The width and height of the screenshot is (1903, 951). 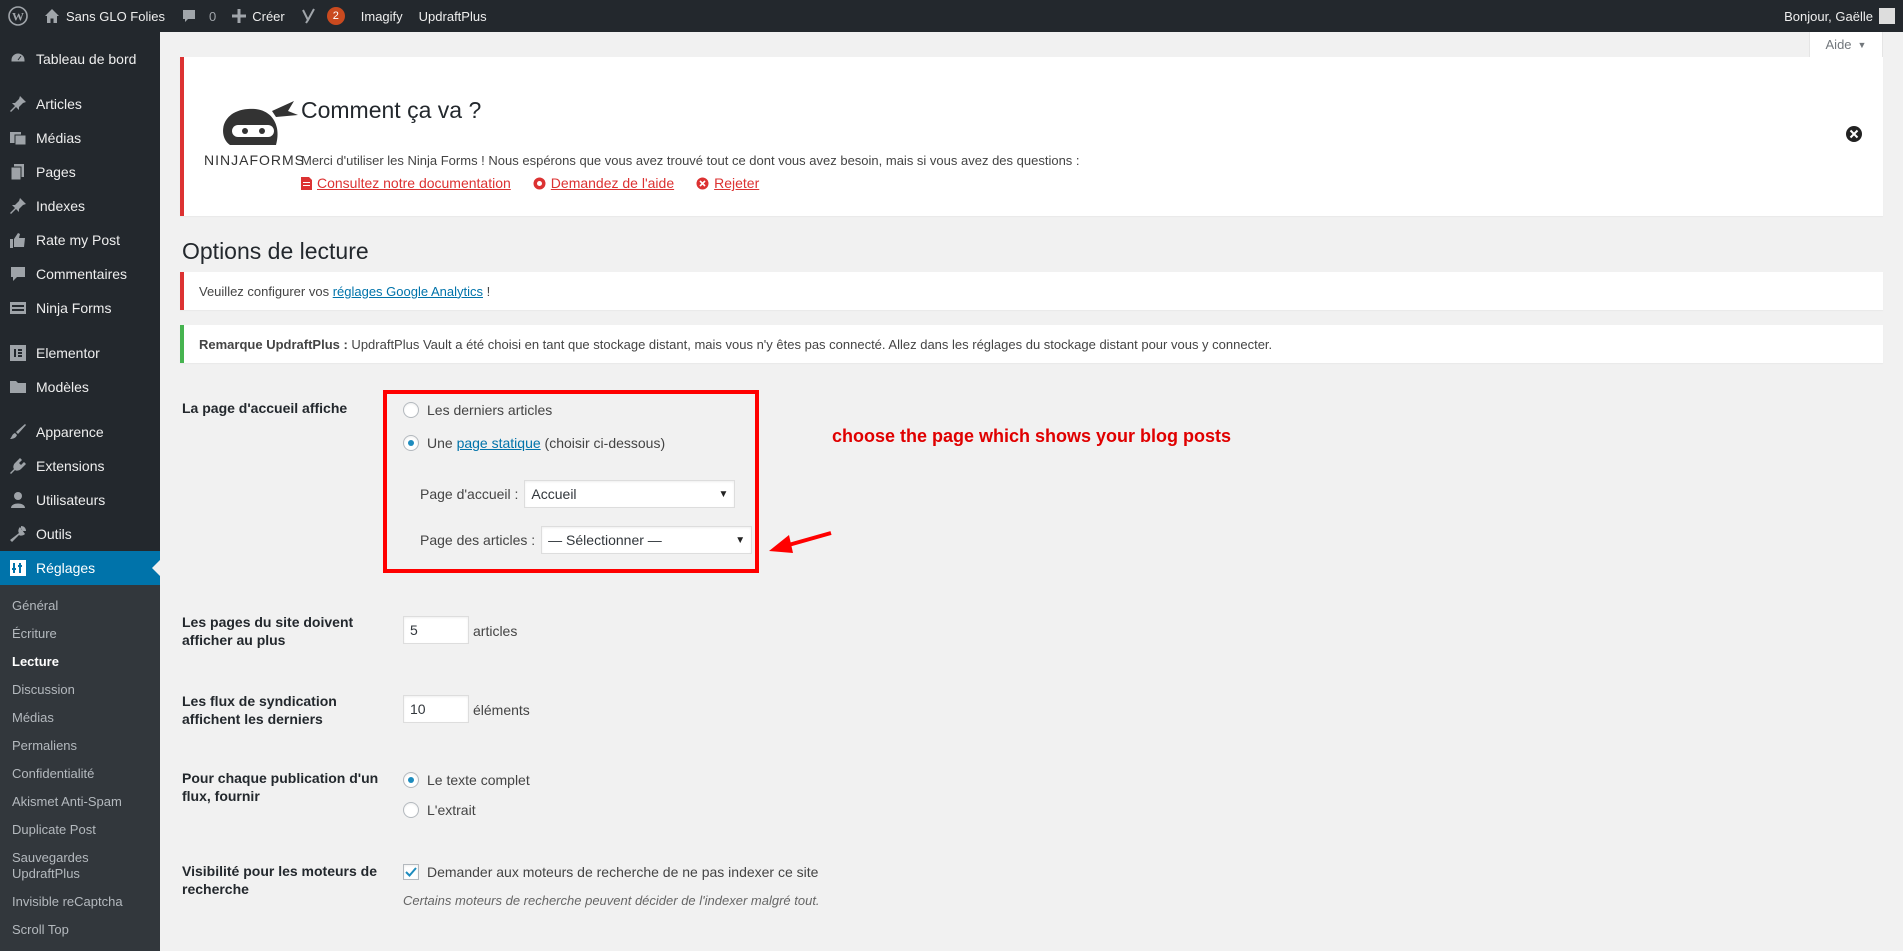 I want to click on menu-apparence: Apparence, so click(x=80, y=432).